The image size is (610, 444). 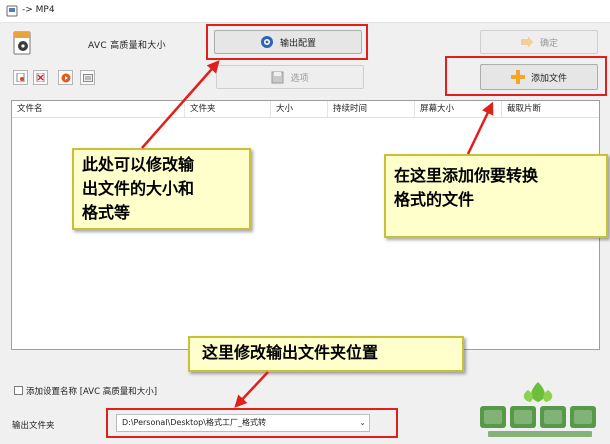 What do you see at coordinates (180, 104) in the screenshot?
I see `arrow-to-output-config` at bounding box center [180, 104].